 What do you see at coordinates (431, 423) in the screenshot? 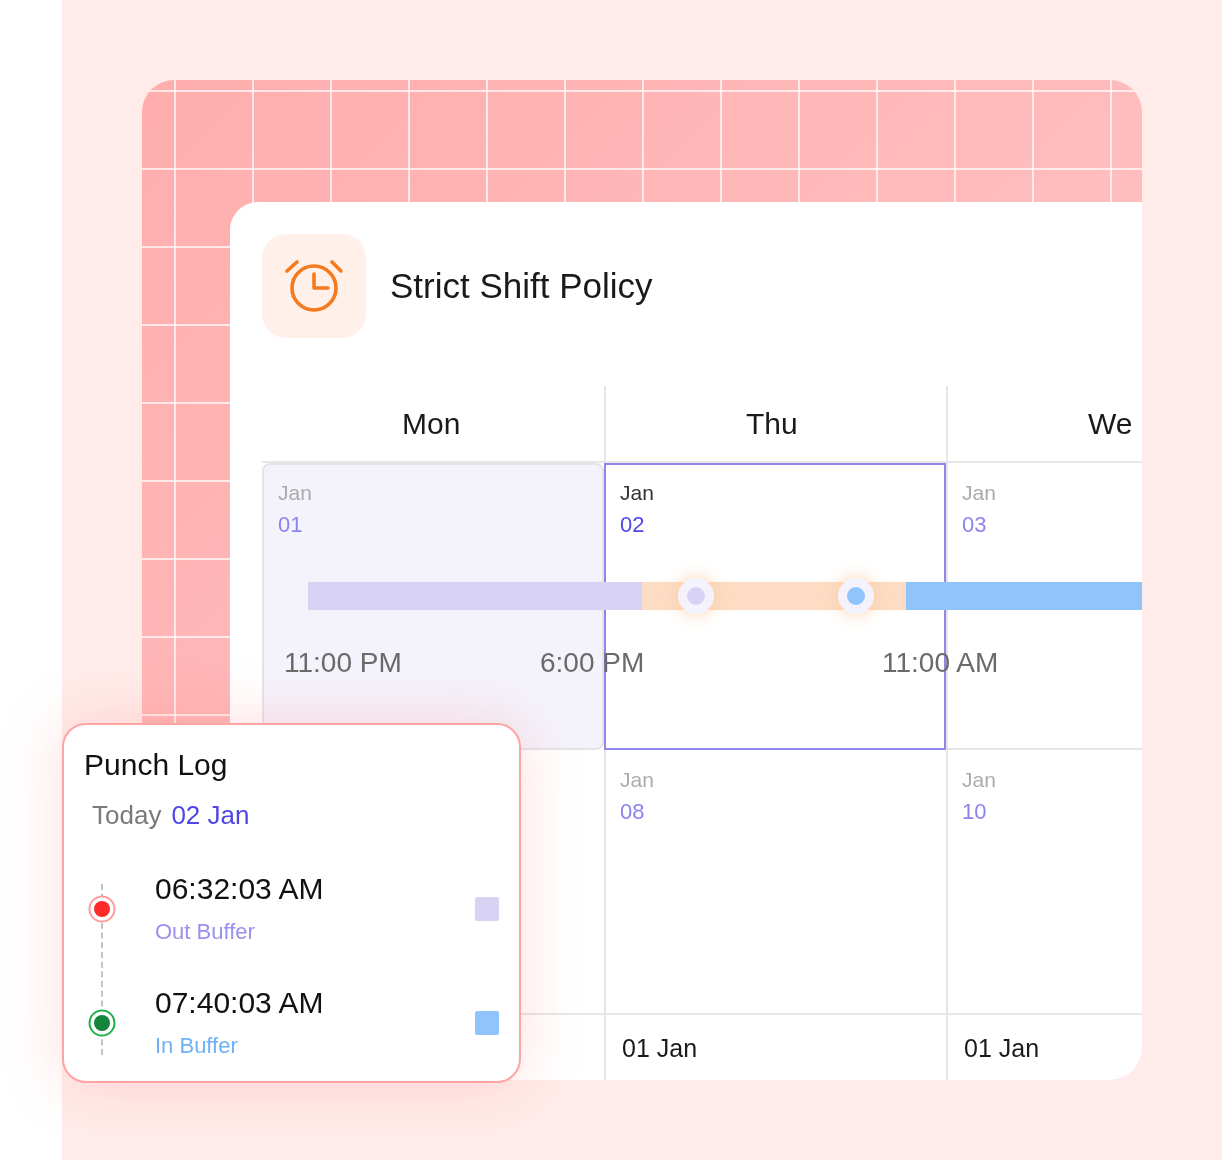
I see `day-header: Mon` at bounding box center [431, 423].